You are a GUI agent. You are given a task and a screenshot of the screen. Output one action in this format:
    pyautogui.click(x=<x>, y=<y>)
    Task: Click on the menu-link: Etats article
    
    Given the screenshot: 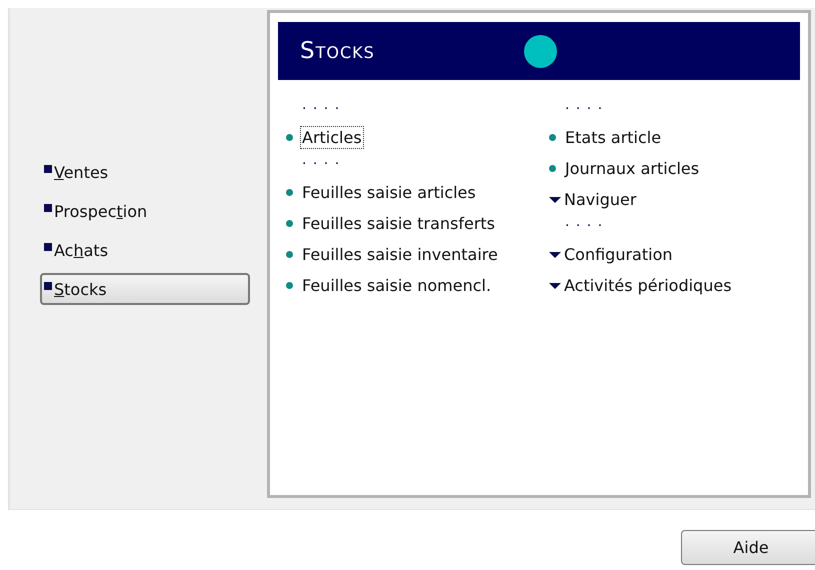 What is the action you would take?
    pyautogui.click(x=613, y=137)
    